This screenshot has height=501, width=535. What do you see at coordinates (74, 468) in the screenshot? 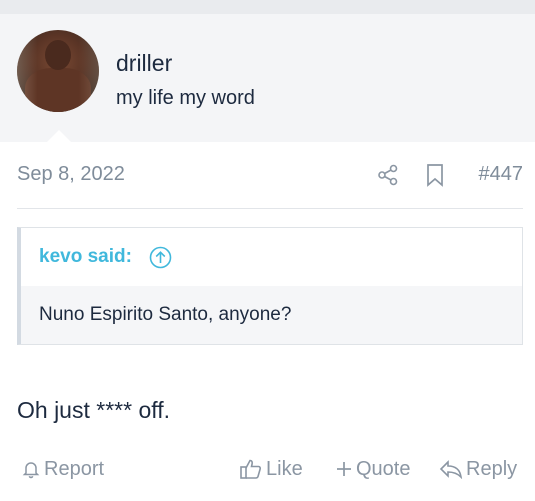
I see `report-label: Report` at bounding box center [74, 468].